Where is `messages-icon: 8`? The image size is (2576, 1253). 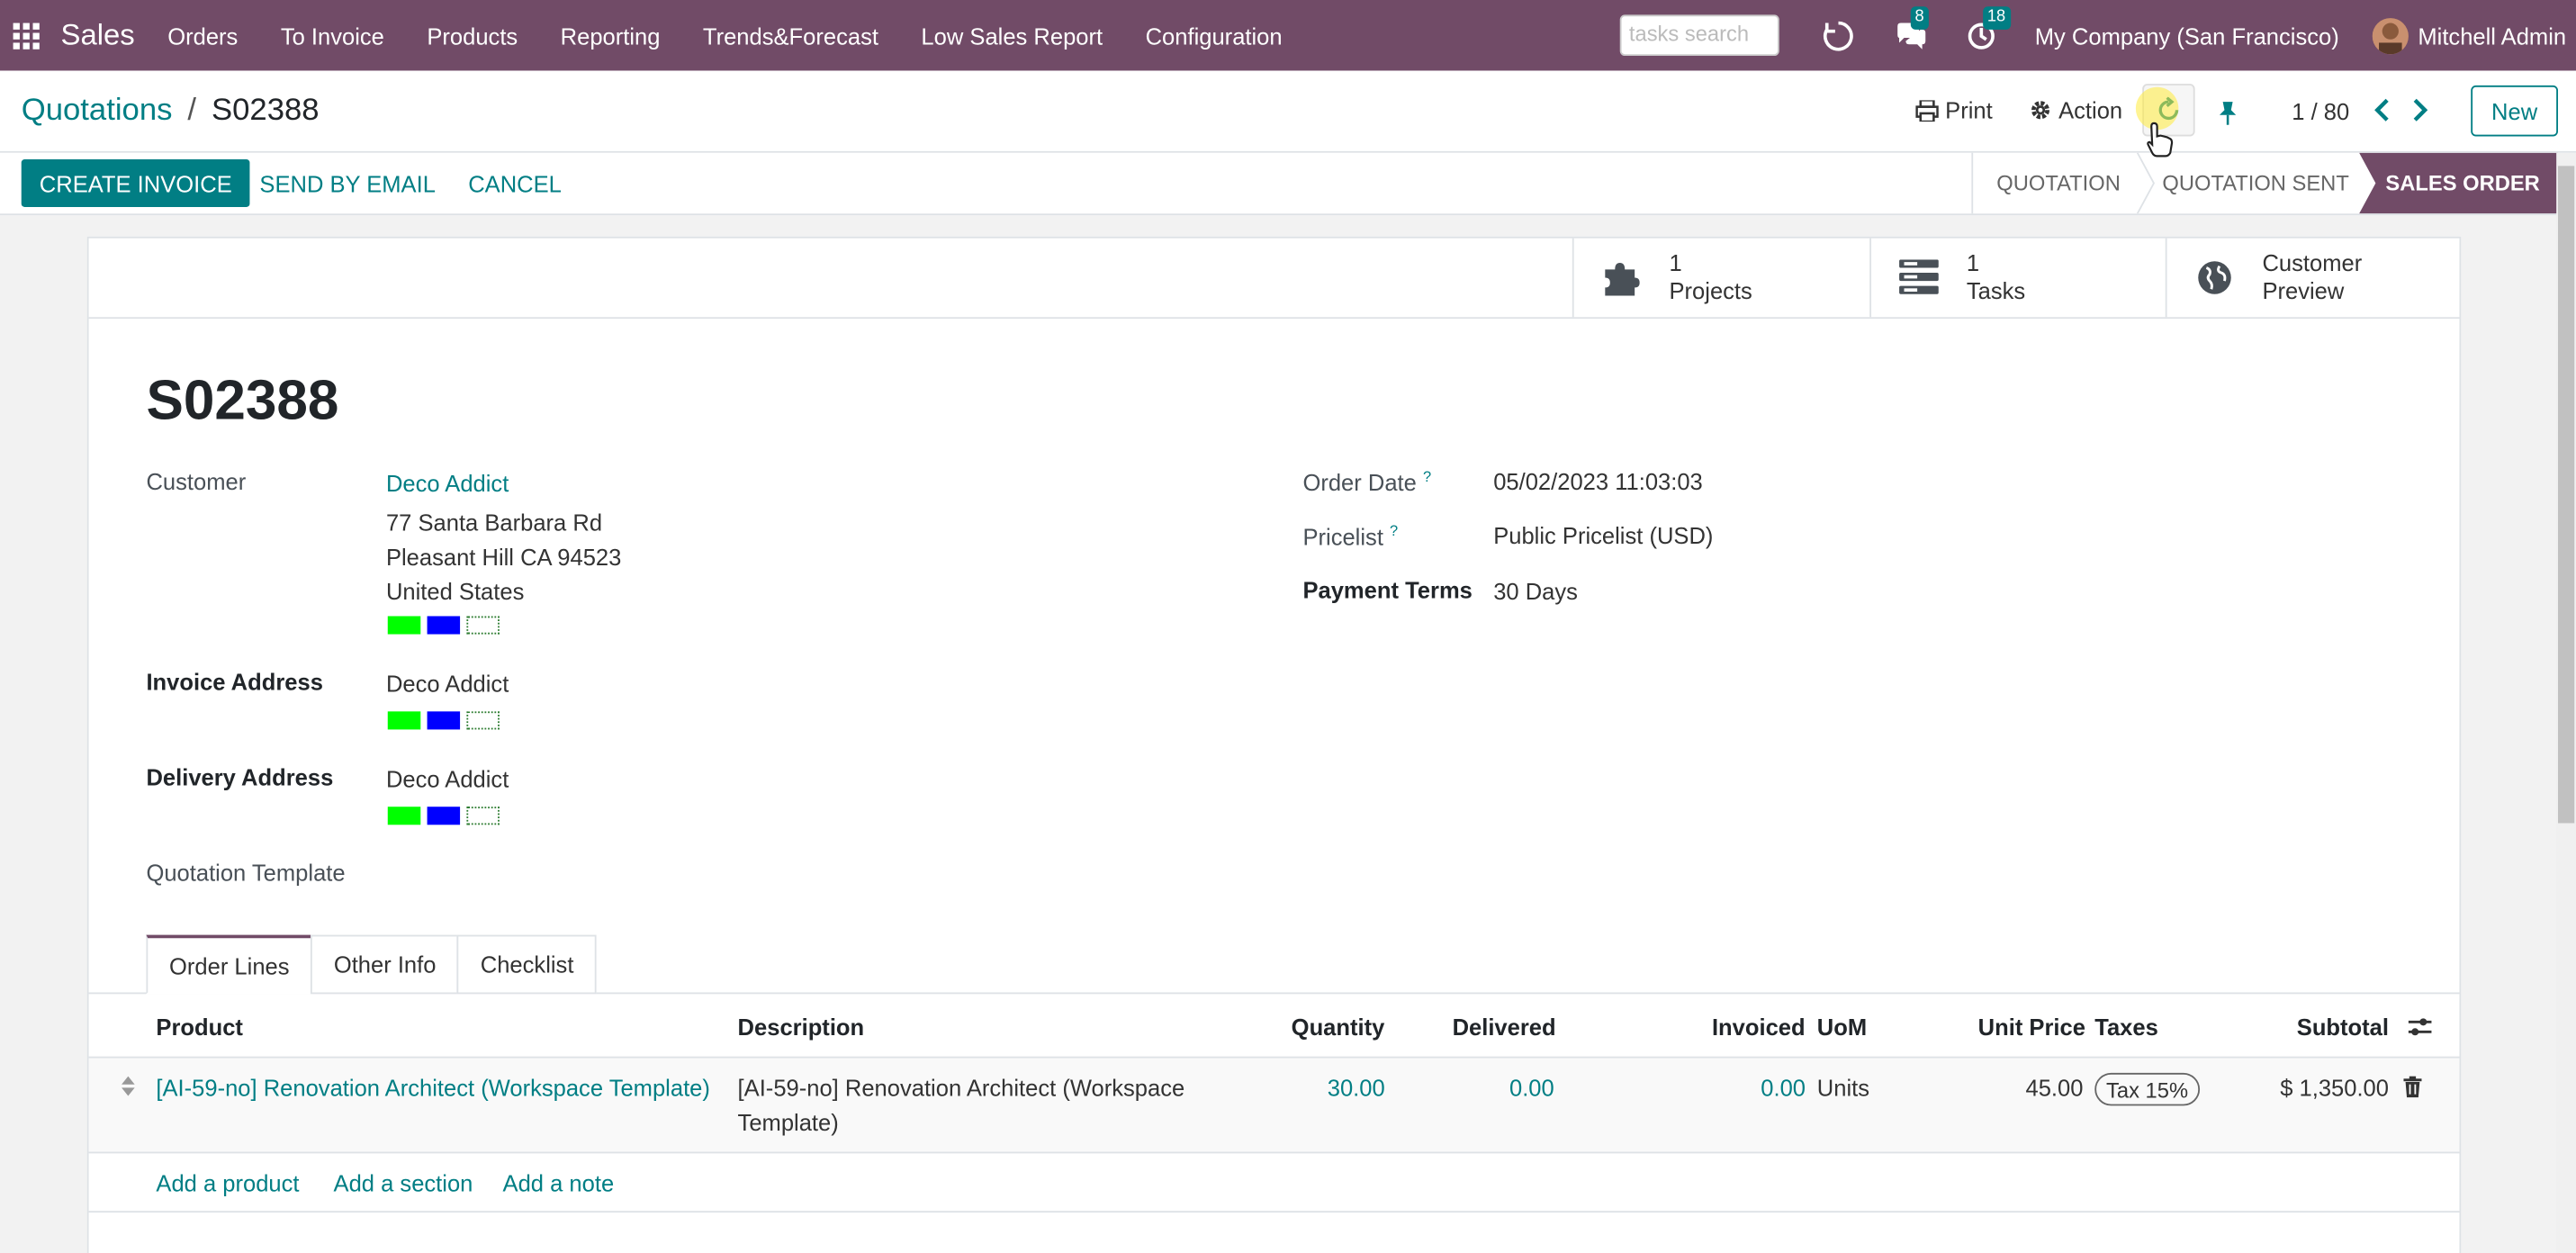
messages-icon: 8 is located at coordinates (1912, 27).